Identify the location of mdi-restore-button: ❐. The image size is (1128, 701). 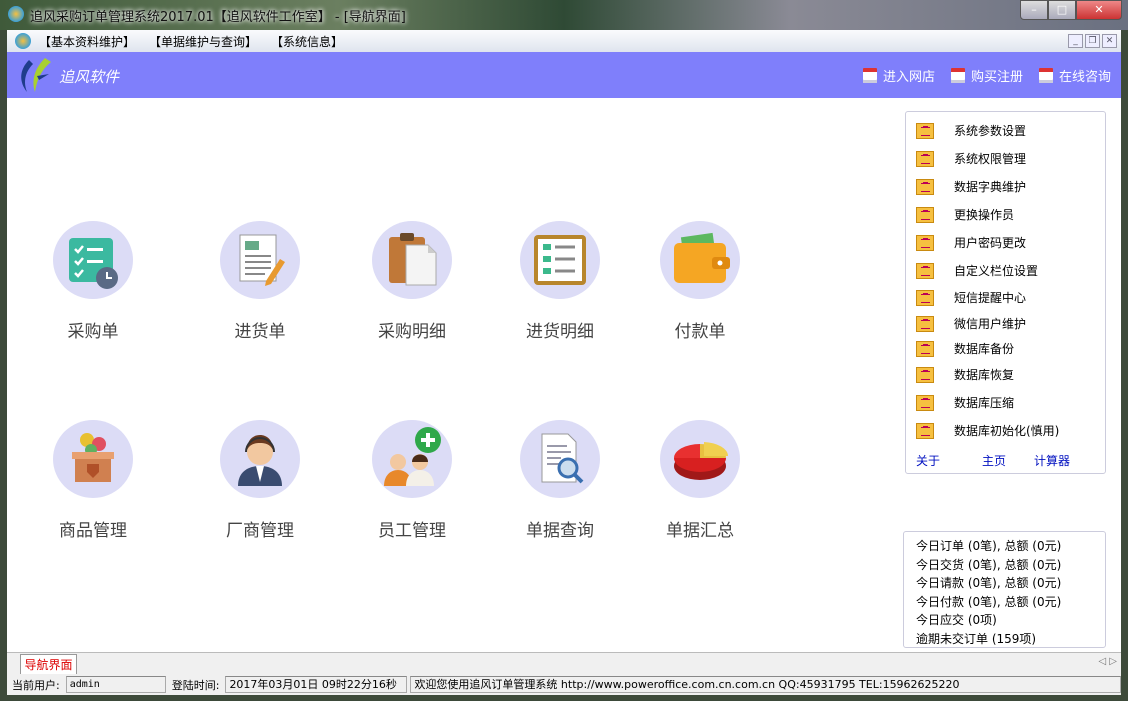
(1092, 41).